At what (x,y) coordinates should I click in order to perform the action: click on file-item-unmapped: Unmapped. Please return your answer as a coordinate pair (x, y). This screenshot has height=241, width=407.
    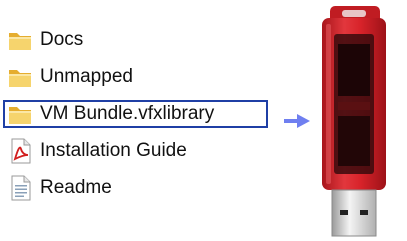
    Looking at the image, I should click on (141, 77).